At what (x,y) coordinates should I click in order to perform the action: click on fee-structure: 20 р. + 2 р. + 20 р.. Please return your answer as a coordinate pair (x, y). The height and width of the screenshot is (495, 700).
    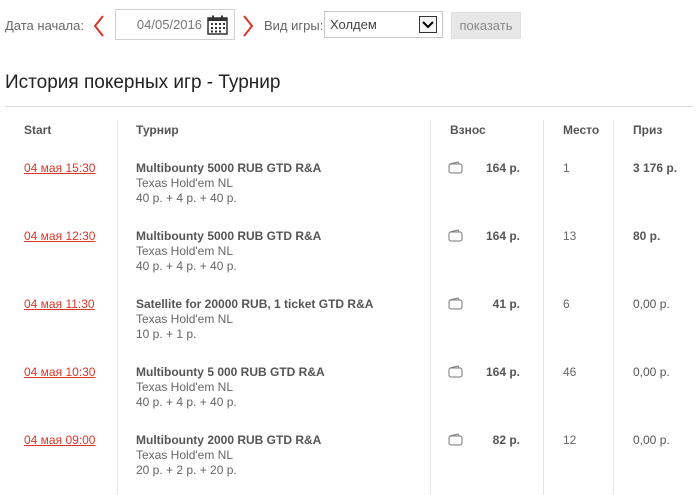
    Looking at the image, I should click on (186, 470).